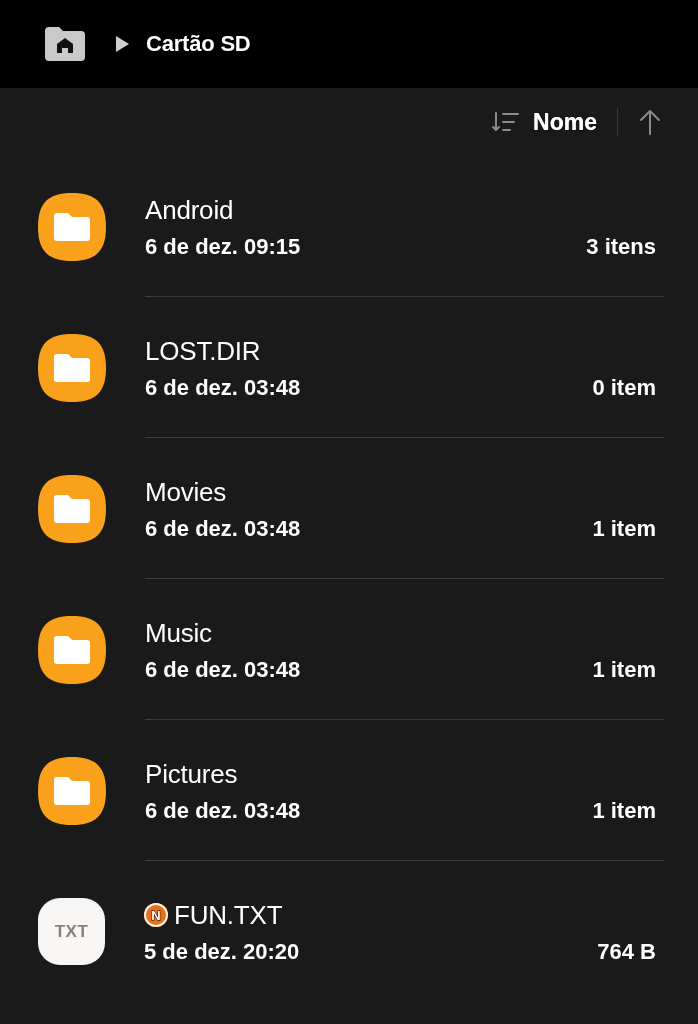  I want to click on file-name: FUN.TXT, so click(228, 915).